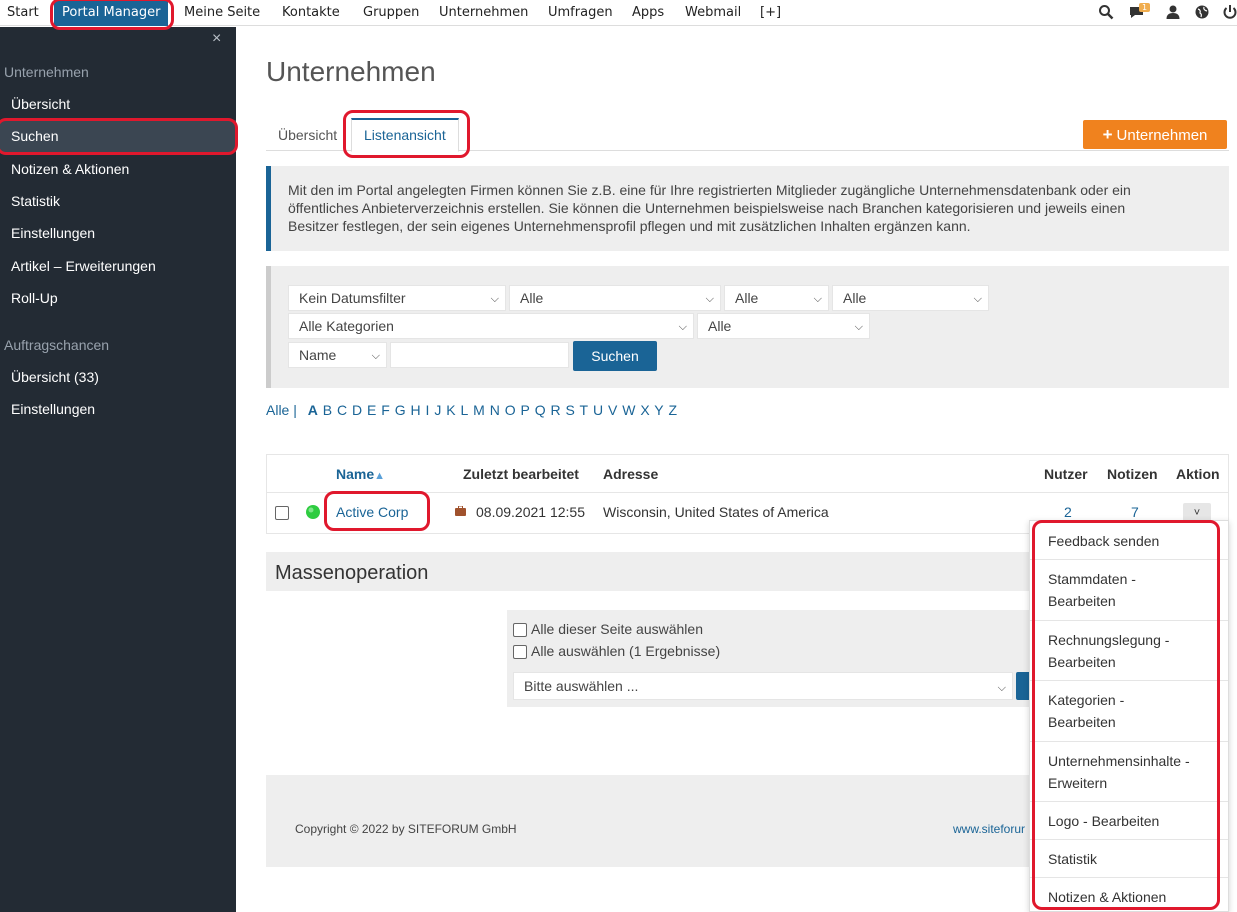  What do you see at coordinates (377, 511) in the screenshot?
I see `highlight-active-corp` at bounding box center [377, 511].